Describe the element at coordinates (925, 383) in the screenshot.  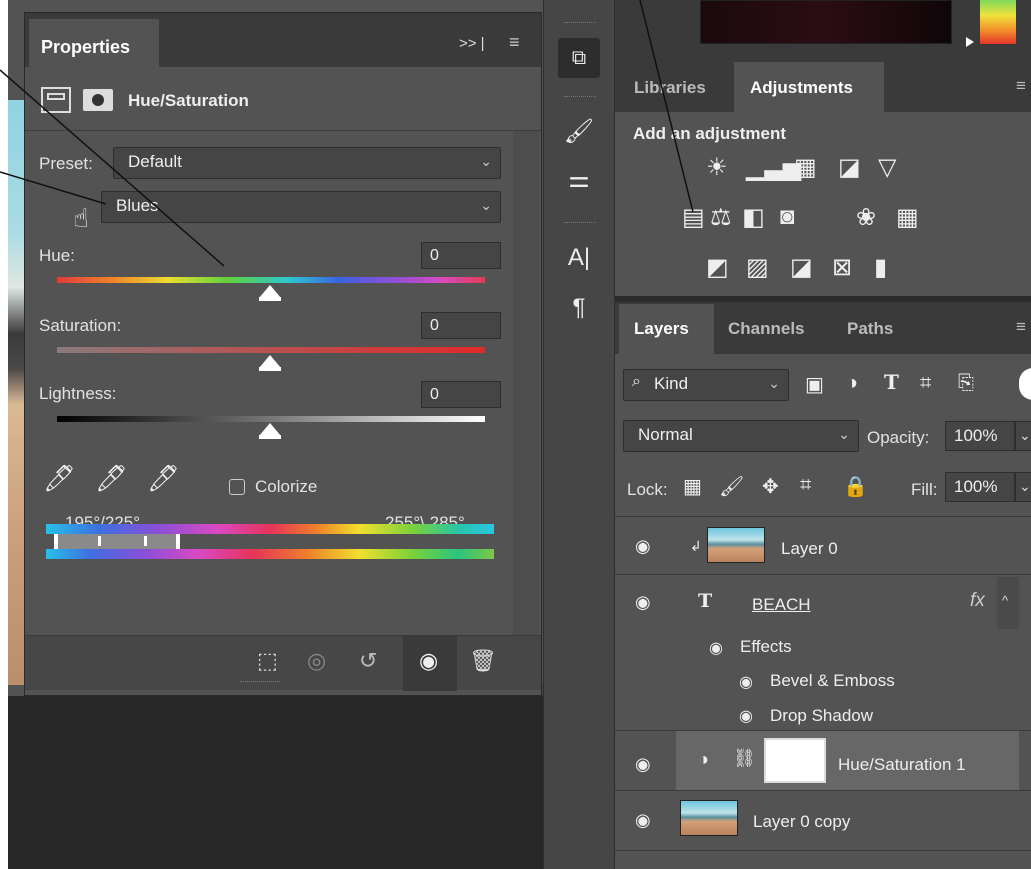
I see `filter-shape-icon: ⌗` at that location.